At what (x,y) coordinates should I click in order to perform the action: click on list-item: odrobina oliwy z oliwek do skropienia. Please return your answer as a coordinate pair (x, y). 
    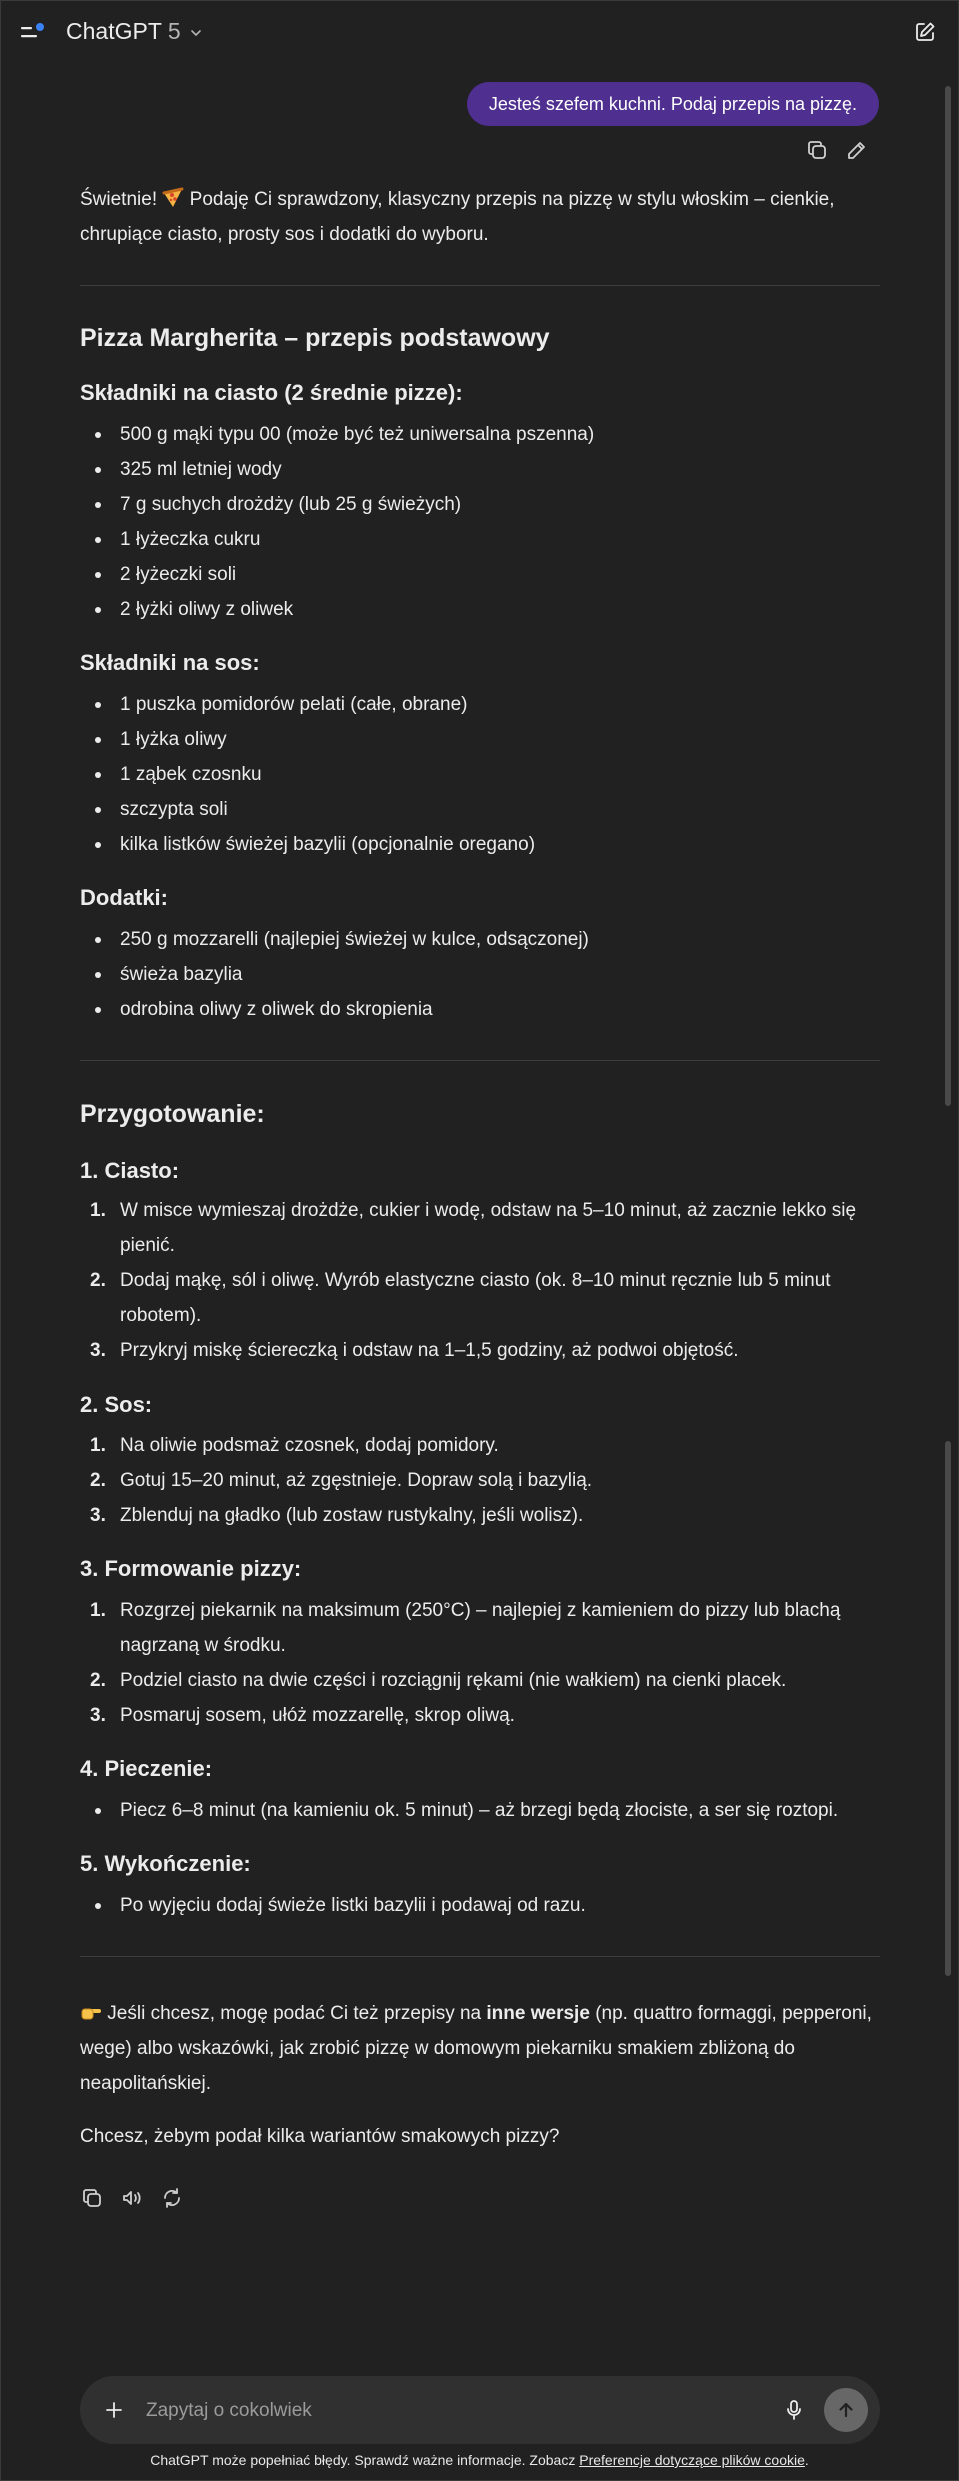
    Looking at the image, I should click on (480, 1009).